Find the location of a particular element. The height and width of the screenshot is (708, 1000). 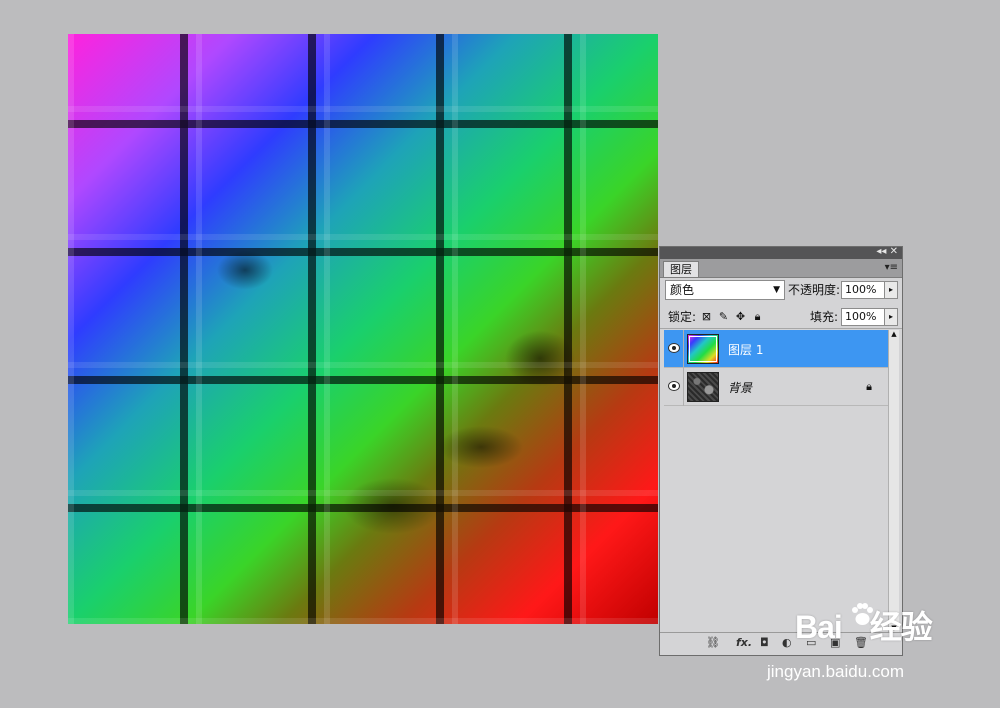

paw-icon is located at coordinates (862, 614).